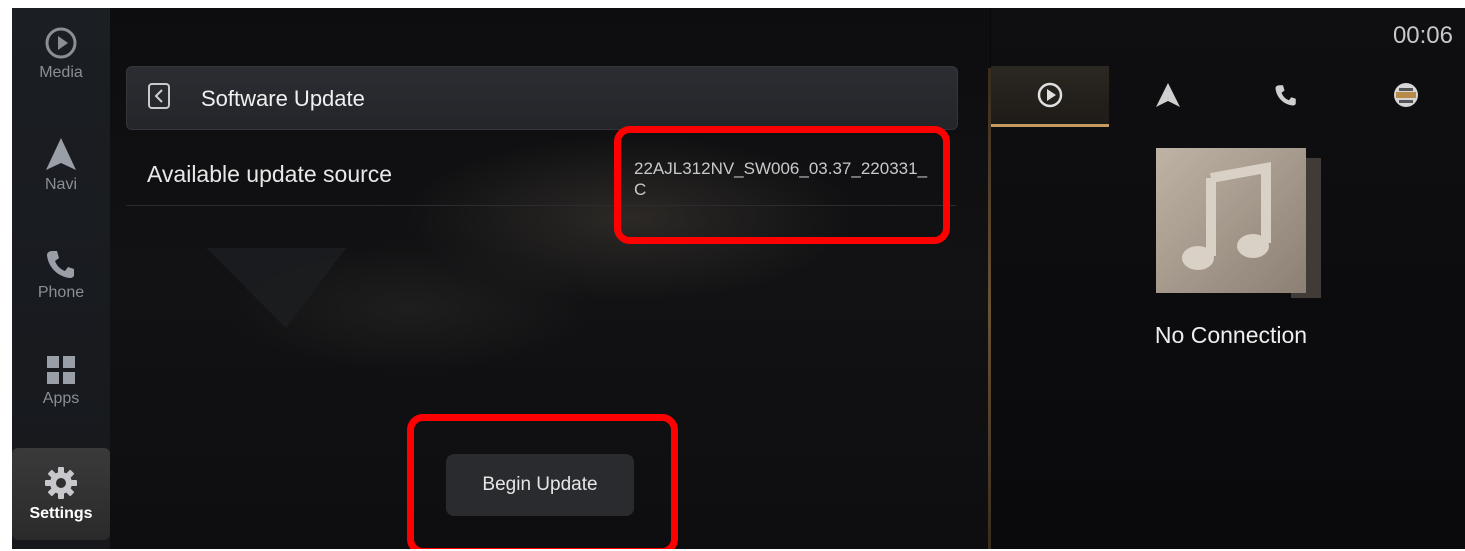 The image size is (1465, 551). Describe the element at coordinates (61, 513) in the screenshot. I see `sidebar-item-label: Settings` at that location.